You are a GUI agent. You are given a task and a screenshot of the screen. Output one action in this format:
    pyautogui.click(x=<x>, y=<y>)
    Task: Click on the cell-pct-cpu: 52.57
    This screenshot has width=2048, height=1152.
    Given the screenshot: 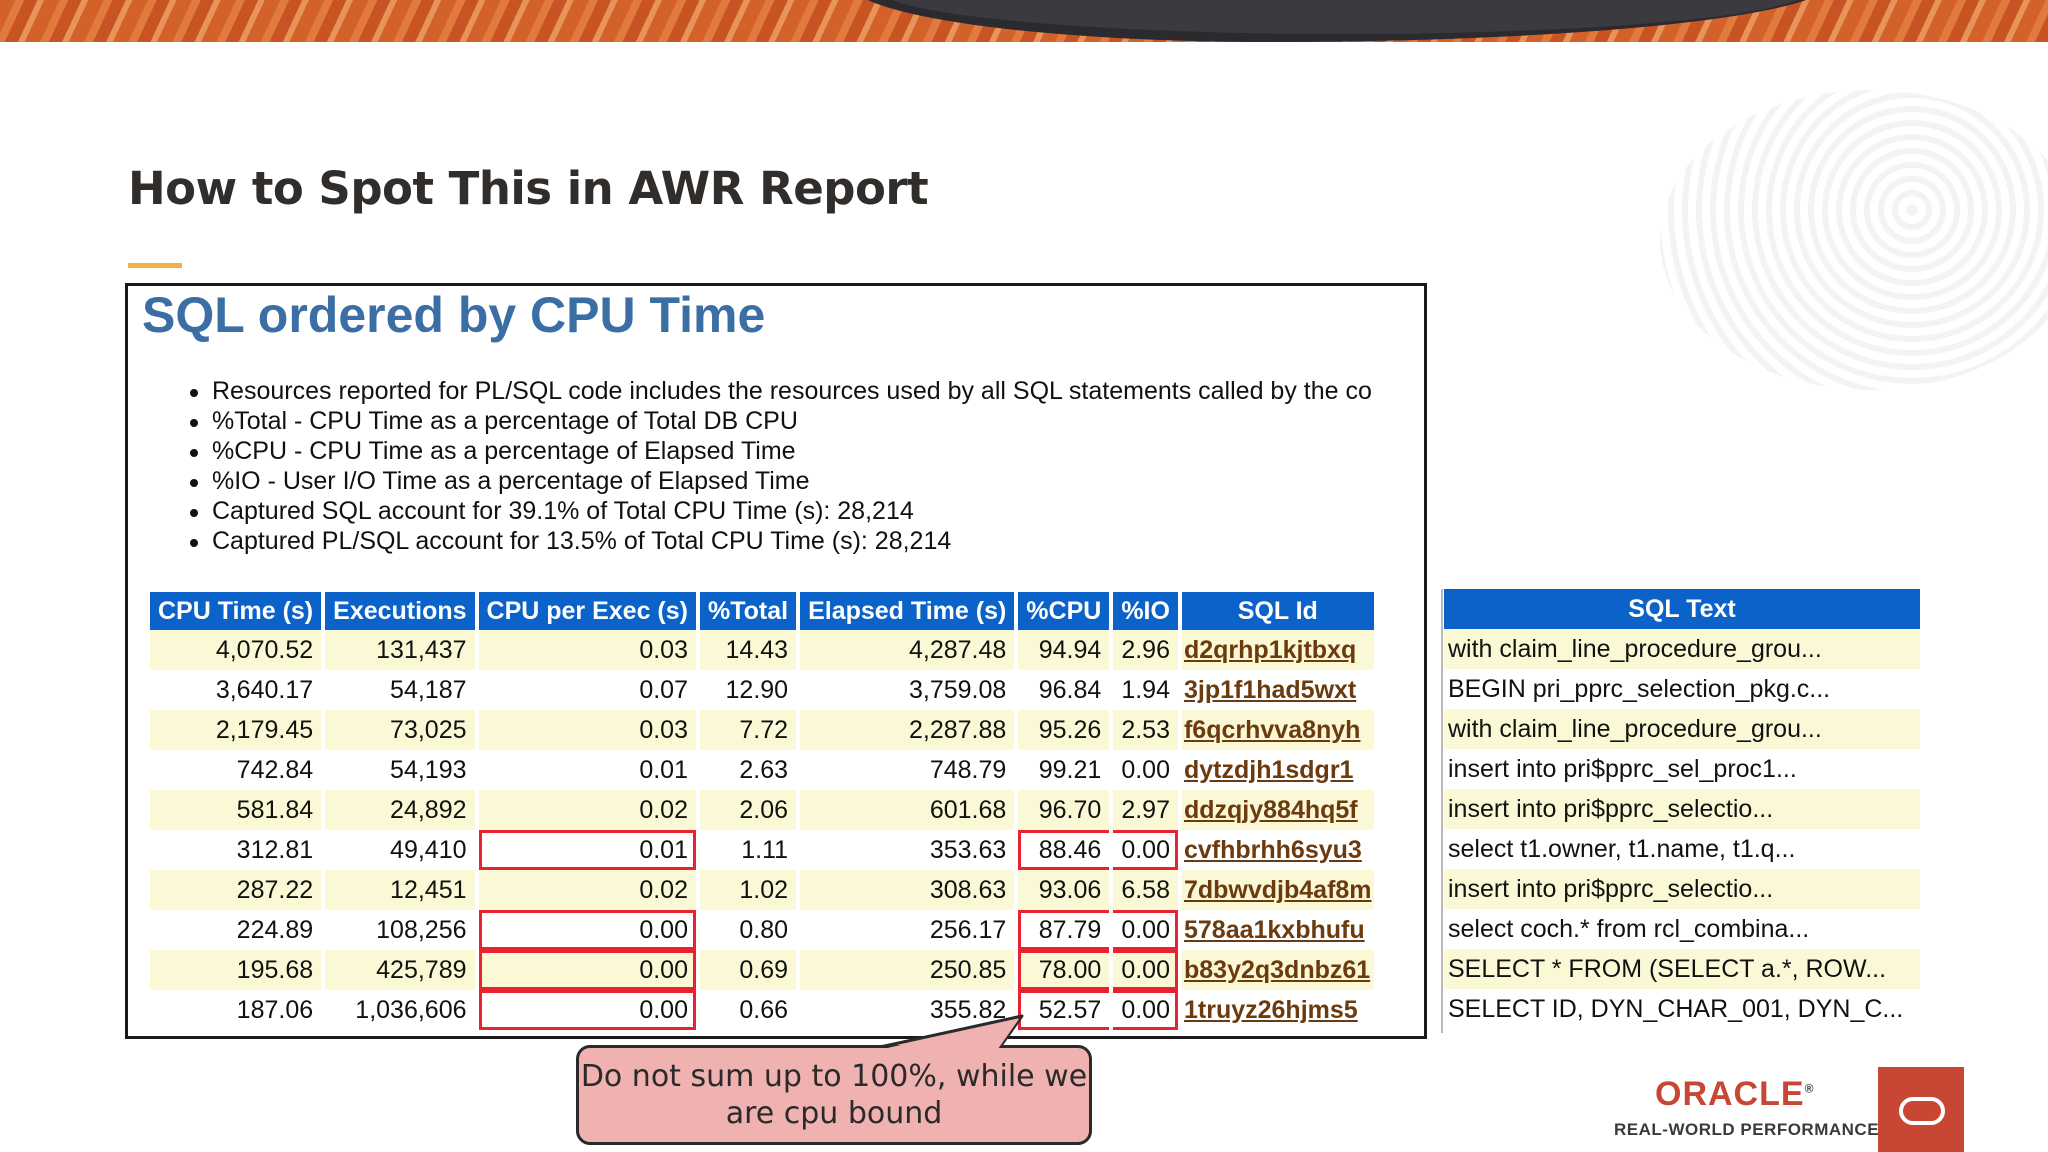 What is the action you would take?
    pyautogui.click(x=1063, y=1010)
    